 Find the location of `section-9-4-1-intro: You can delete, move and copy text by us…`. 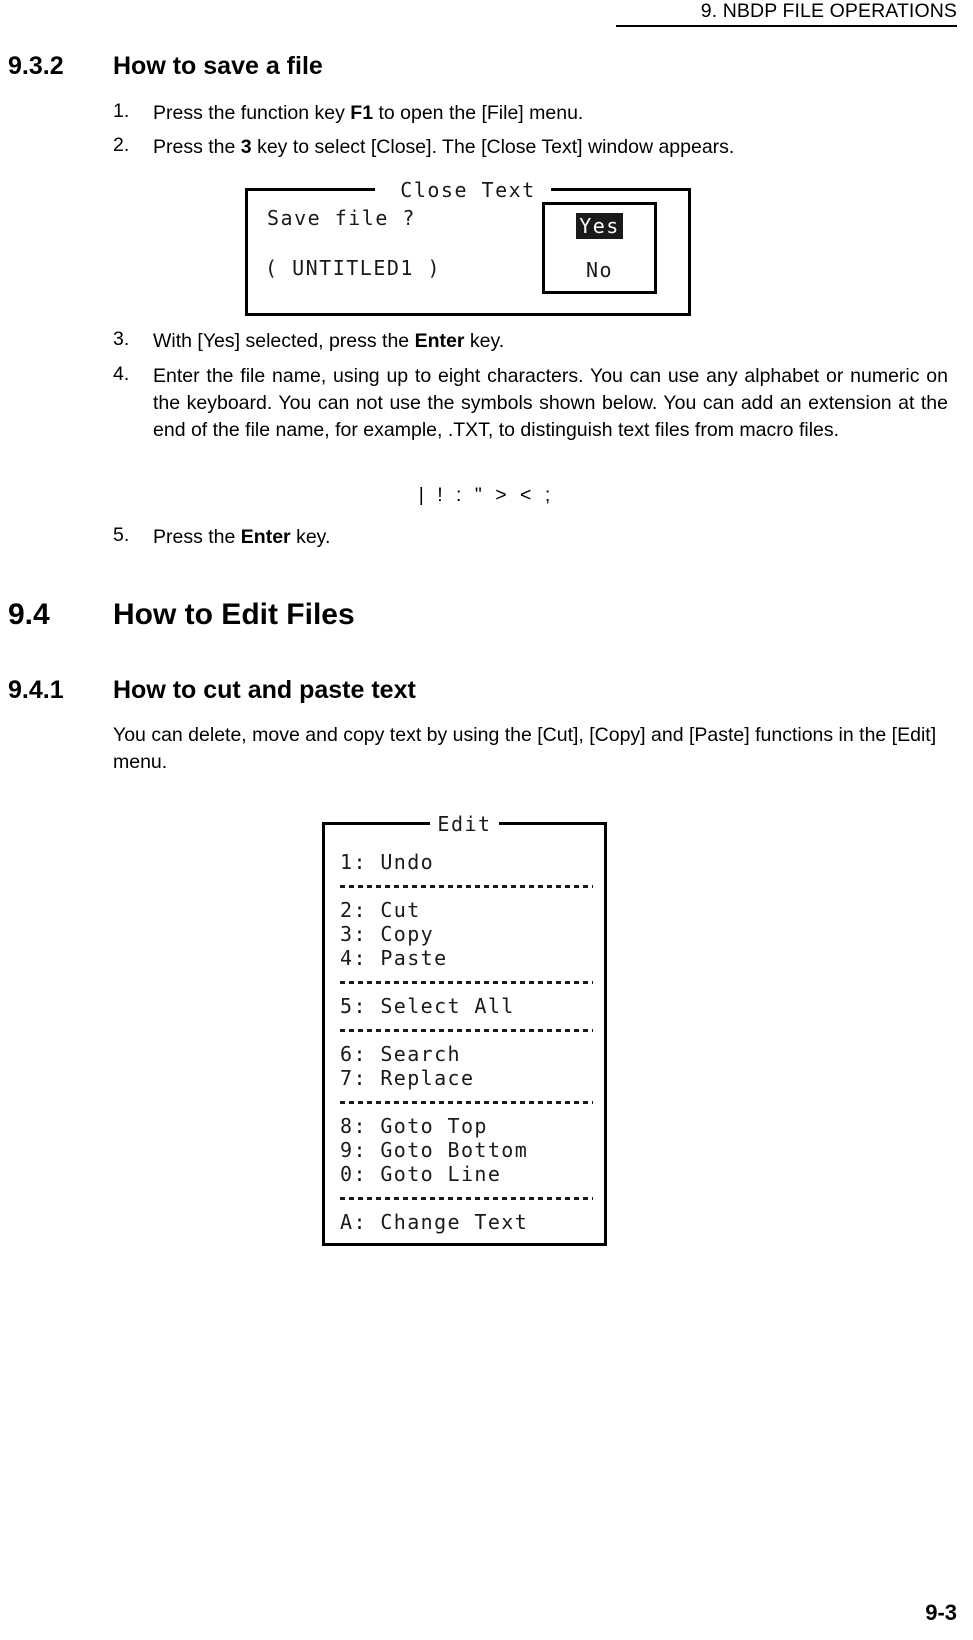

section-9-4-1-intro: You can delete, move and copy text by us… is located at coordinates (525, 748).